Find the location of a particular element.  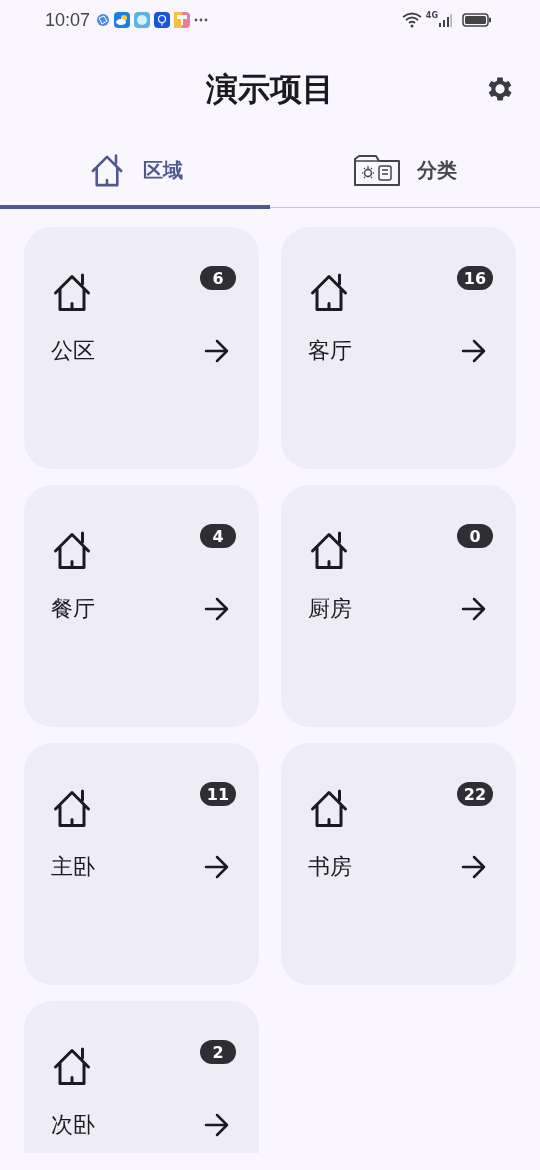

page-title: 演示项目 is located at coordinates (270, 89).